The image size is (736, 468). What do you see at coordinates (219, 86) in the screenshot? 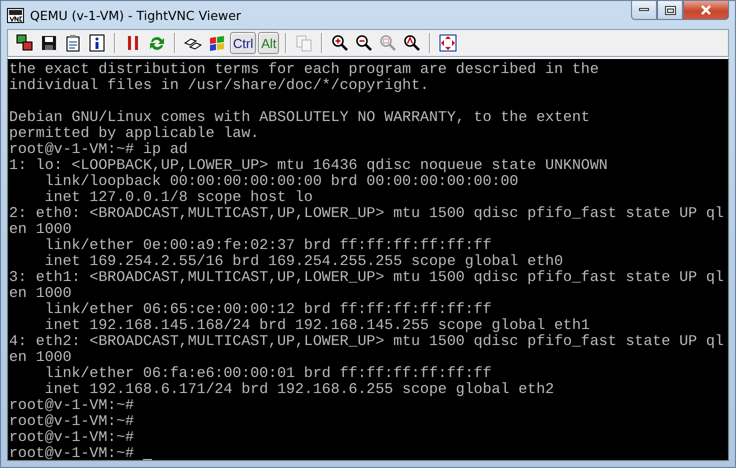
I see `terminal-line: individual files in /usr/share/doc/*/copyright.` at bounding box center [219, 86].